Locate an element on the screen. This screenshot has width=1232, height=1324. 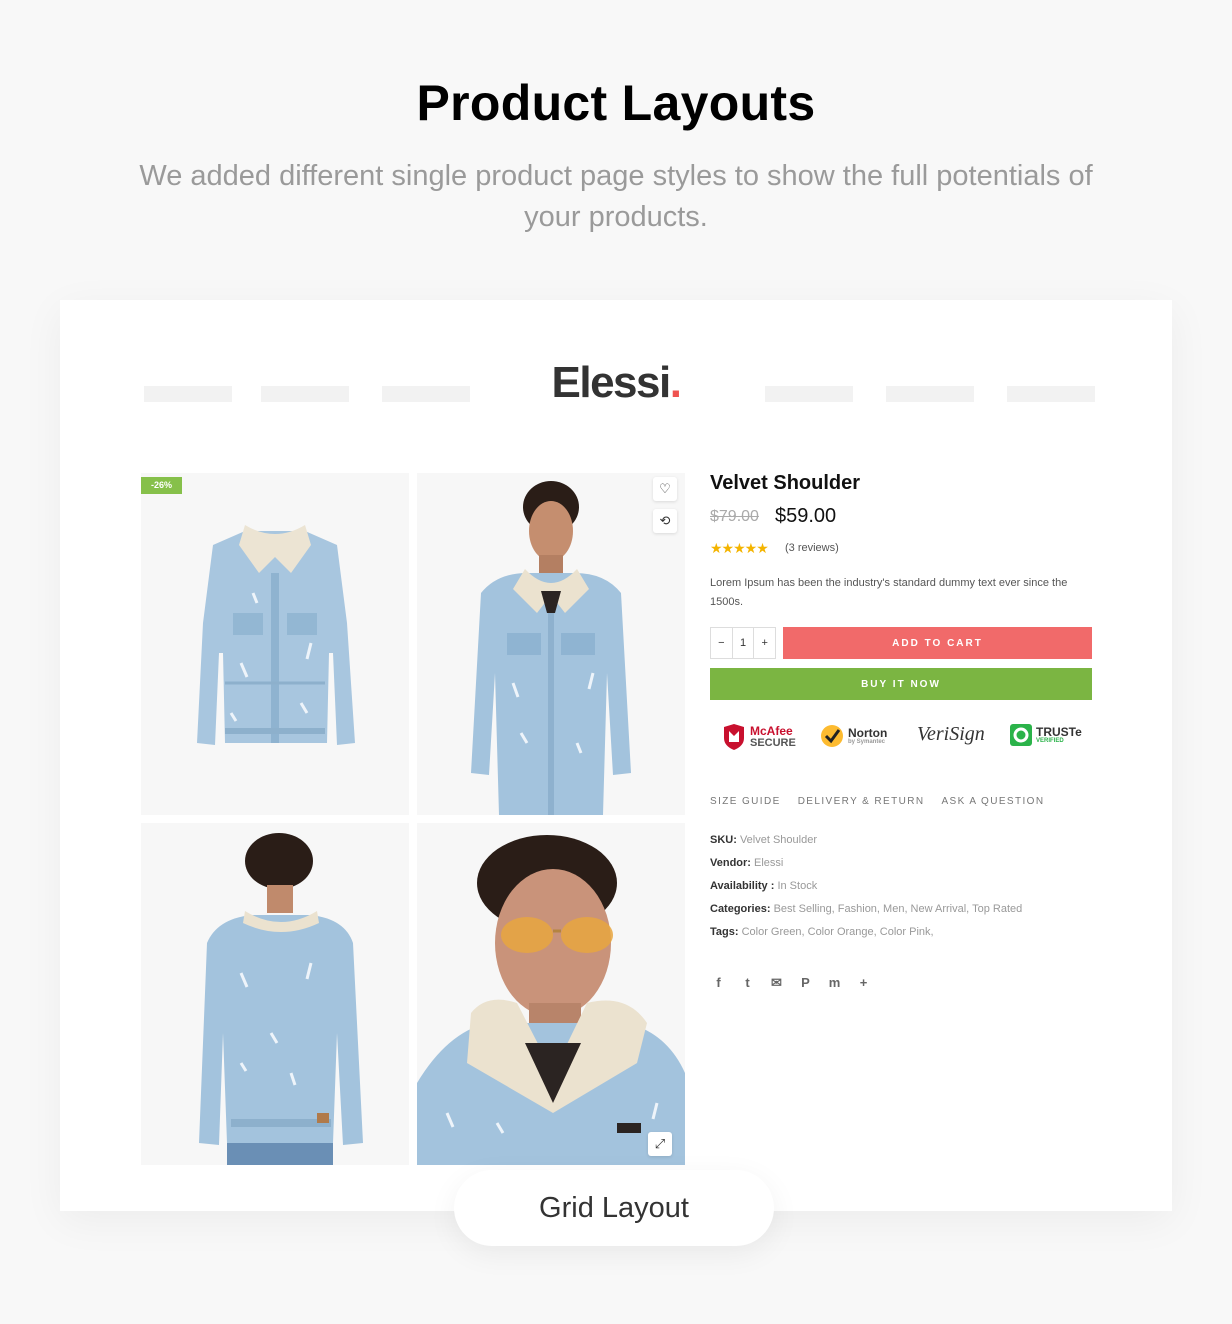
jacket-front-illustration is located at coordinates (276, 635).